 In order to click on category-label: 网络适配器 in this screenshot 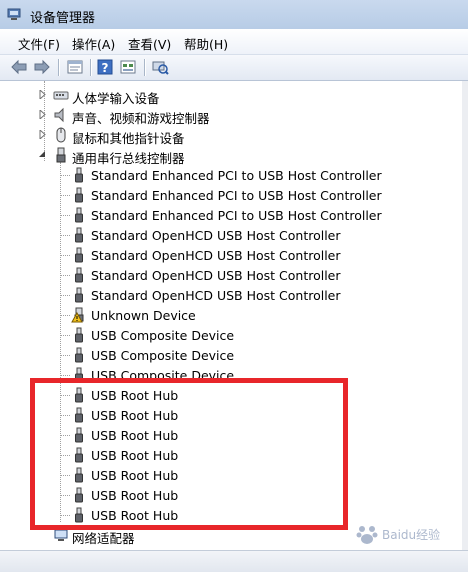, I will do `click(103, 538)`.